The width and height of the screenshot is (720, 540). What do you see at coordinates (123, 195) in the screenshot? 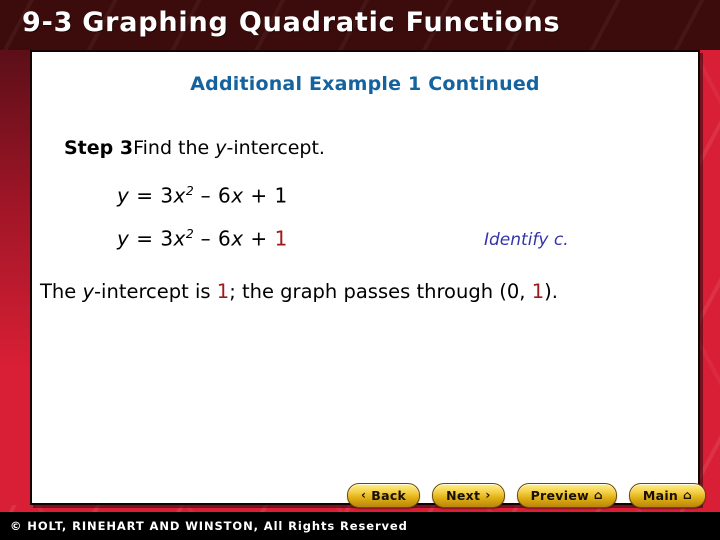
I see `eq1-lhs: y` at bounding box center [123, 195].